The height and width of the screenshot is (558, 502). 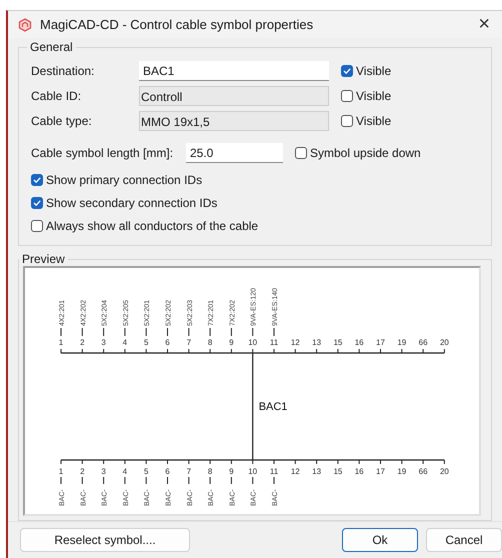 What do you see at coordinates (484, 24) in the screenshot?
I see `close-button: ×` at bounding box center [484, 24].